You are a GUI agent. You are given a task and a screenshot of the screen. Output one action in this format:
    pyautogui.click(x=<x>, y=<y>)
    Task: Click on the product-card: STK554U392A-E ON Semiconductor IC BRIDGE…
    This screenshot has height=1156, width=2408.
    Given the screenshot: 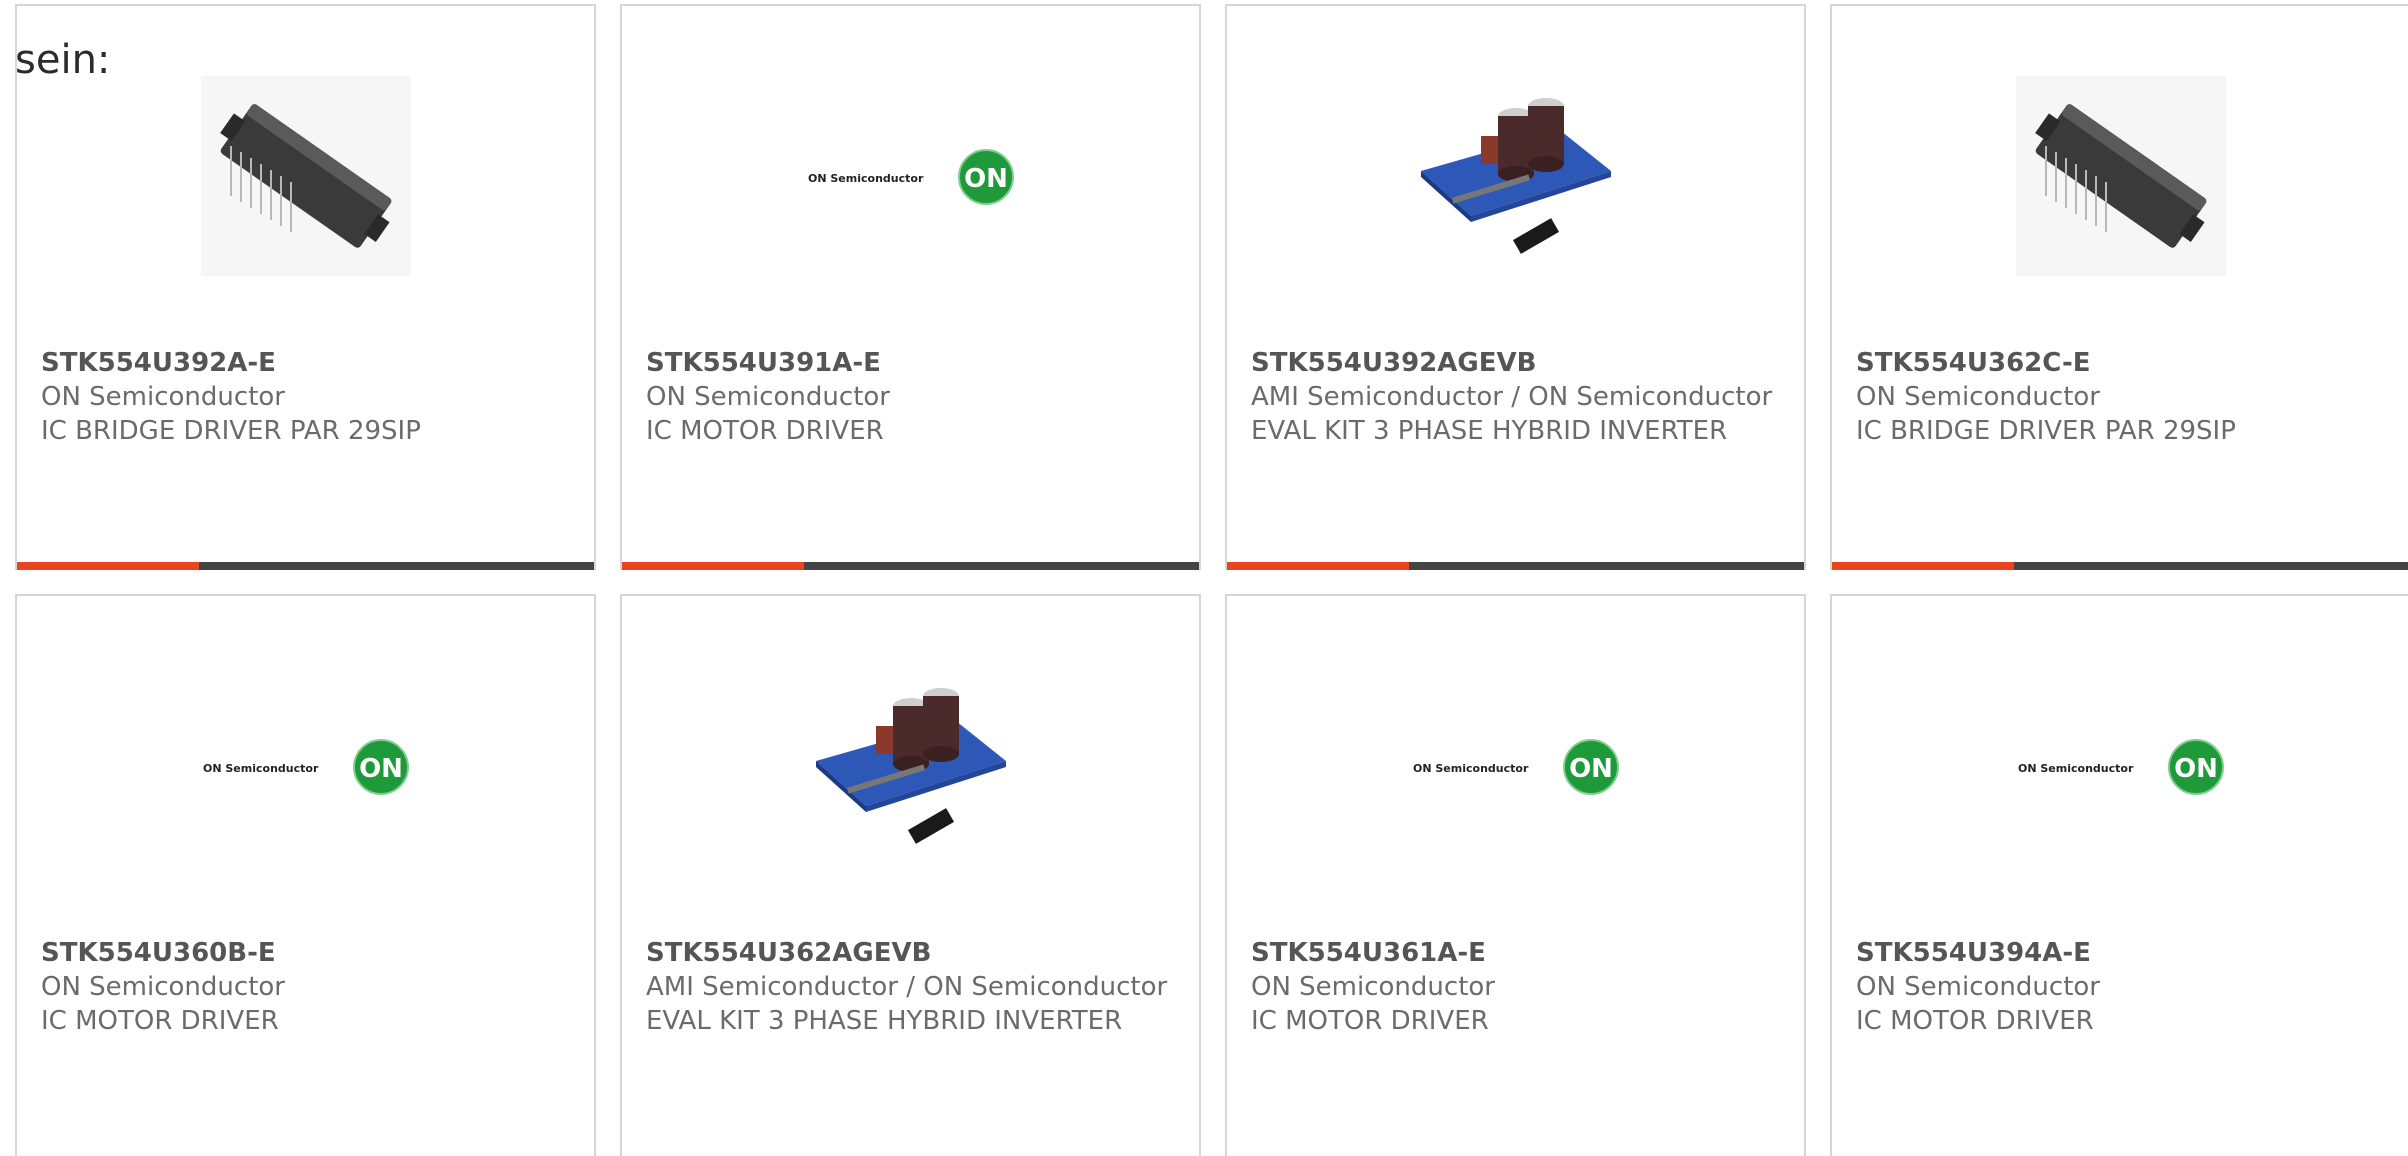 What is the action you would take?
    pyautogui.click(x=305, y=287)
    